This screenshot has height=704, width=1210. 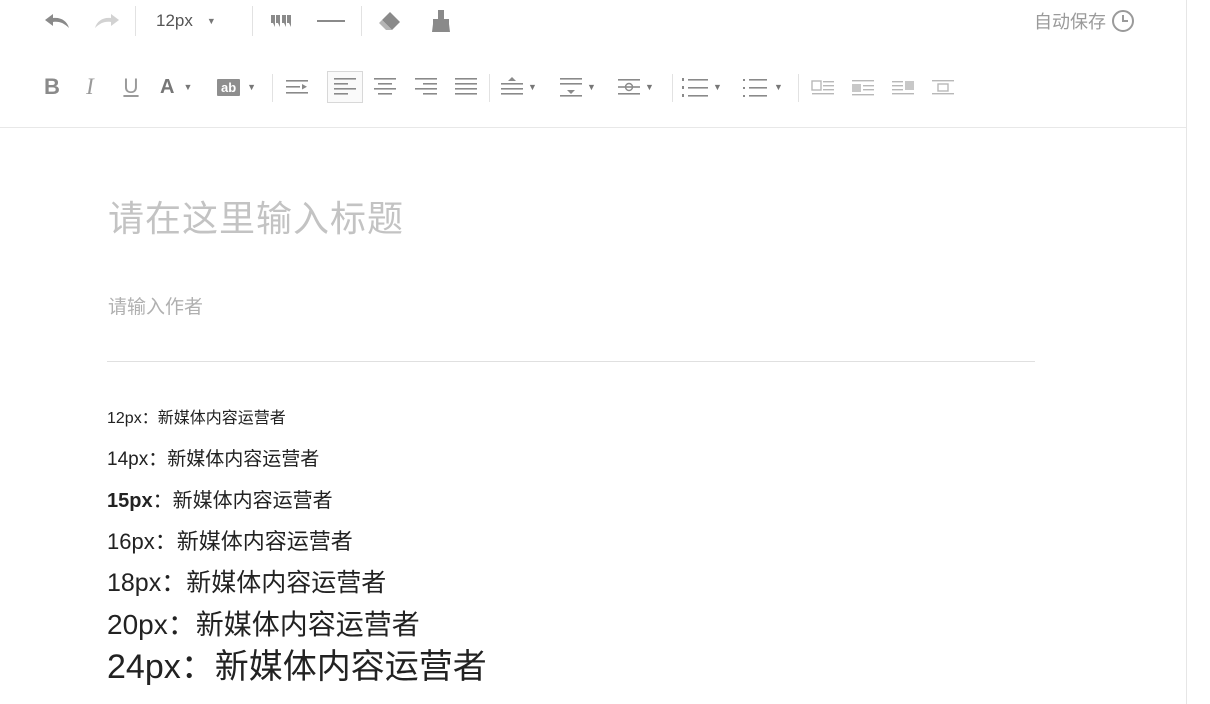 I want to click on unordered-list-button: ▼, so click(x=766, y=87).